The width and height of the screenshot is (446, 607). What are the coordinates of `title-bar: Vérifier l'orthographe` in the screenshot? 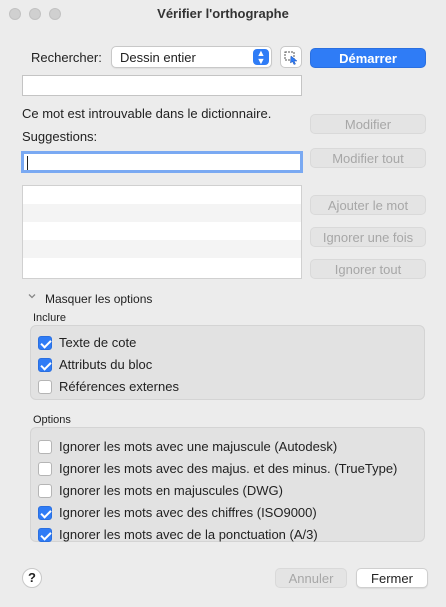 It's located at (223, 14).